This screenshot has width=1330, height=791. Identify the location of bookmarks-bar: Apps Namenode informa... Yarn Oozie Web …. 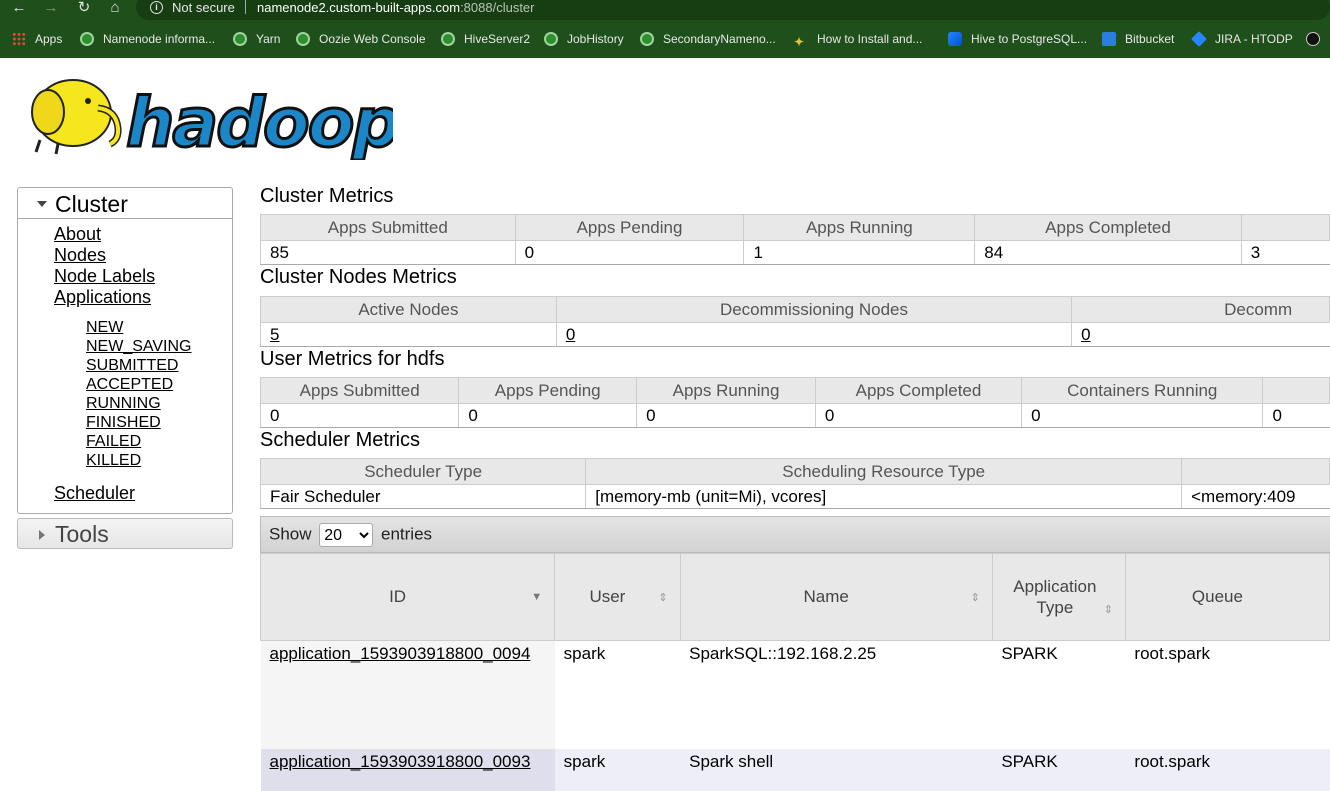
(665, 40).